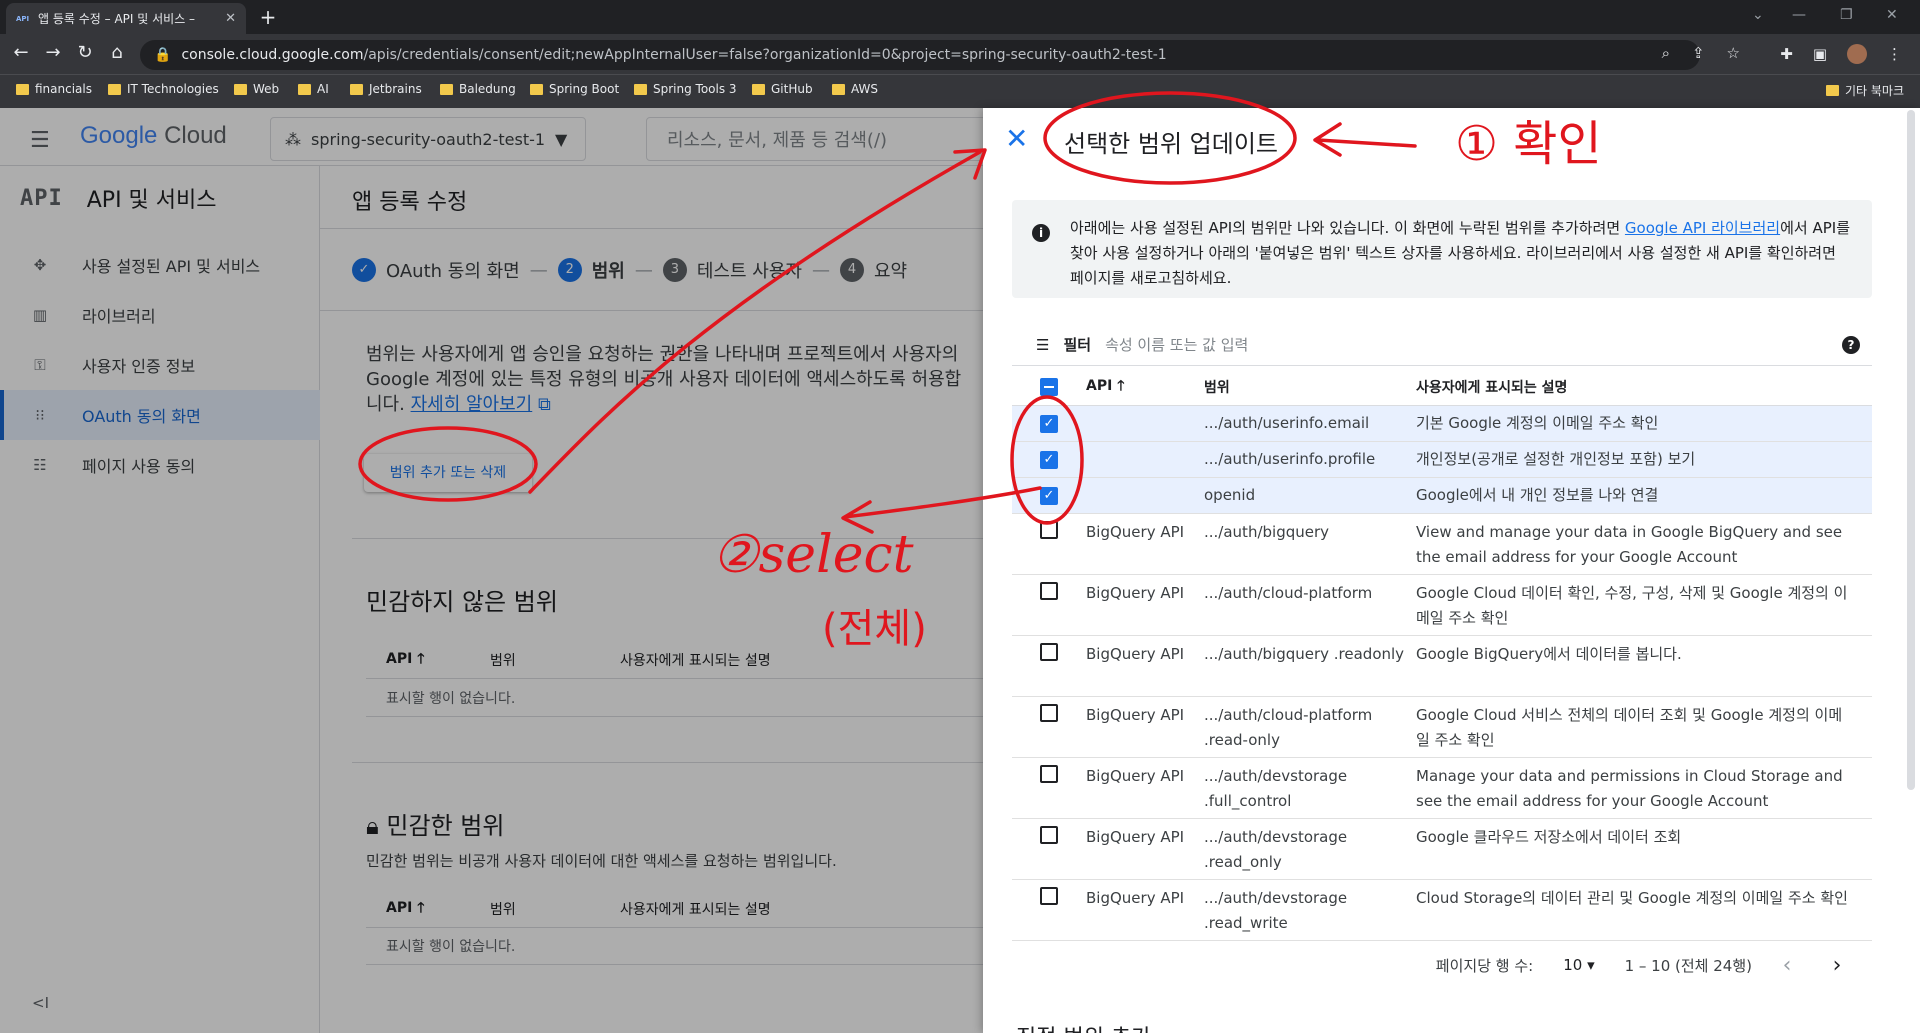 The height and width of the screenshot is (1033, 1920). What do you see at coordinates (1549, 654) in the screenshot?
I see `row-description: Google BigQuery에서 데이터를 봅니다.` at bounding box center [1549, 654].